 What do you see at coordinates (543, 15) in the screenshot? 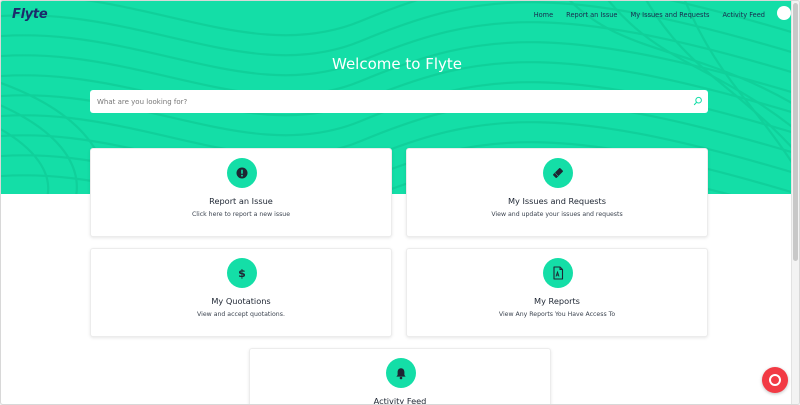
I see `nav-home-link: Home` at bounding box center [543, 15].